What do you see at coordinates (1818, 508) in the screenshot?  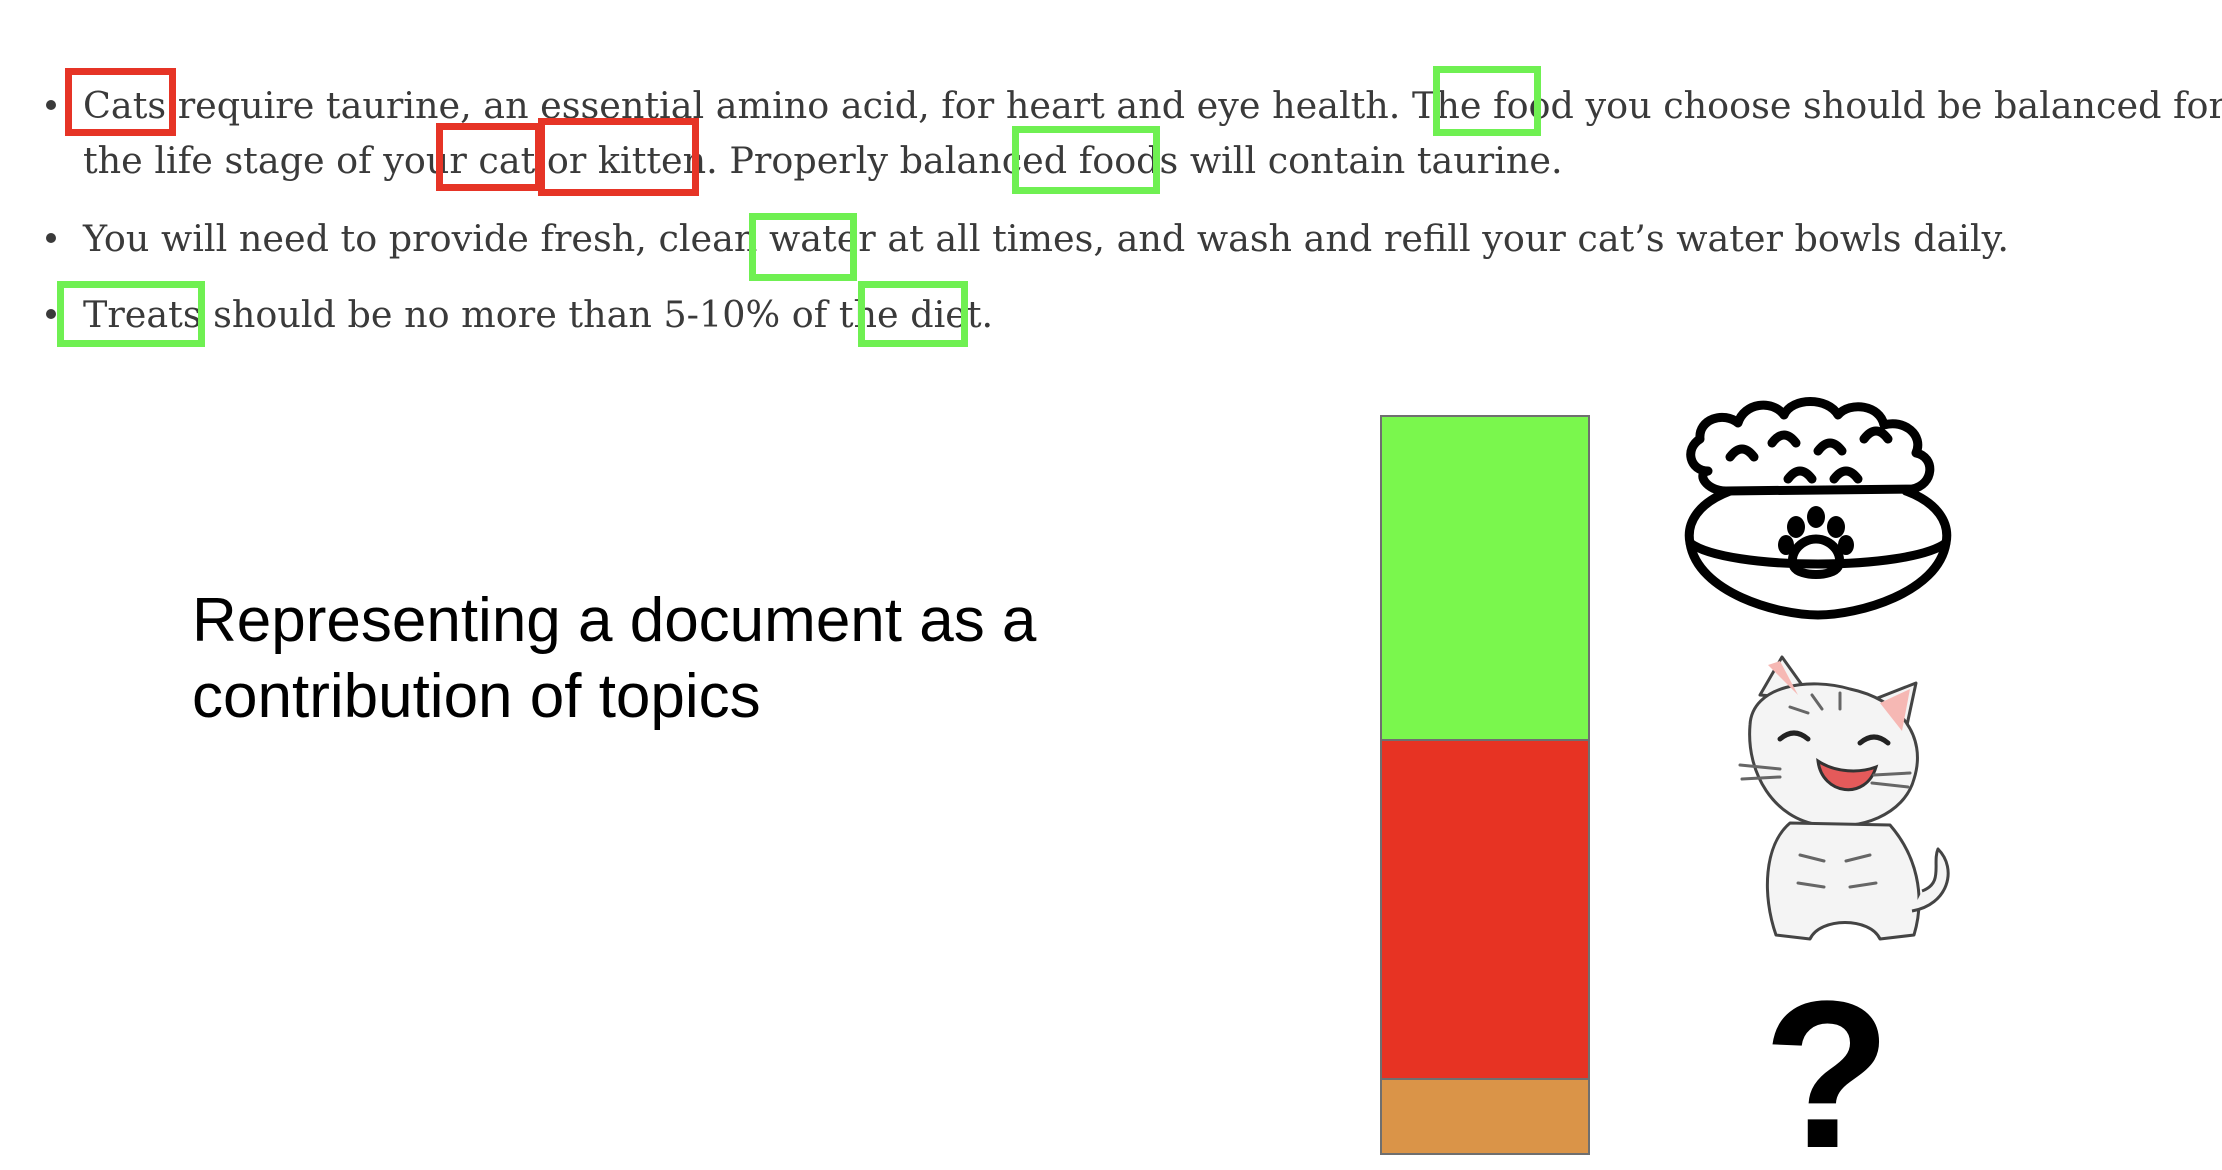 I see `food-bowl-icon` at bounding box center [1818, 508].